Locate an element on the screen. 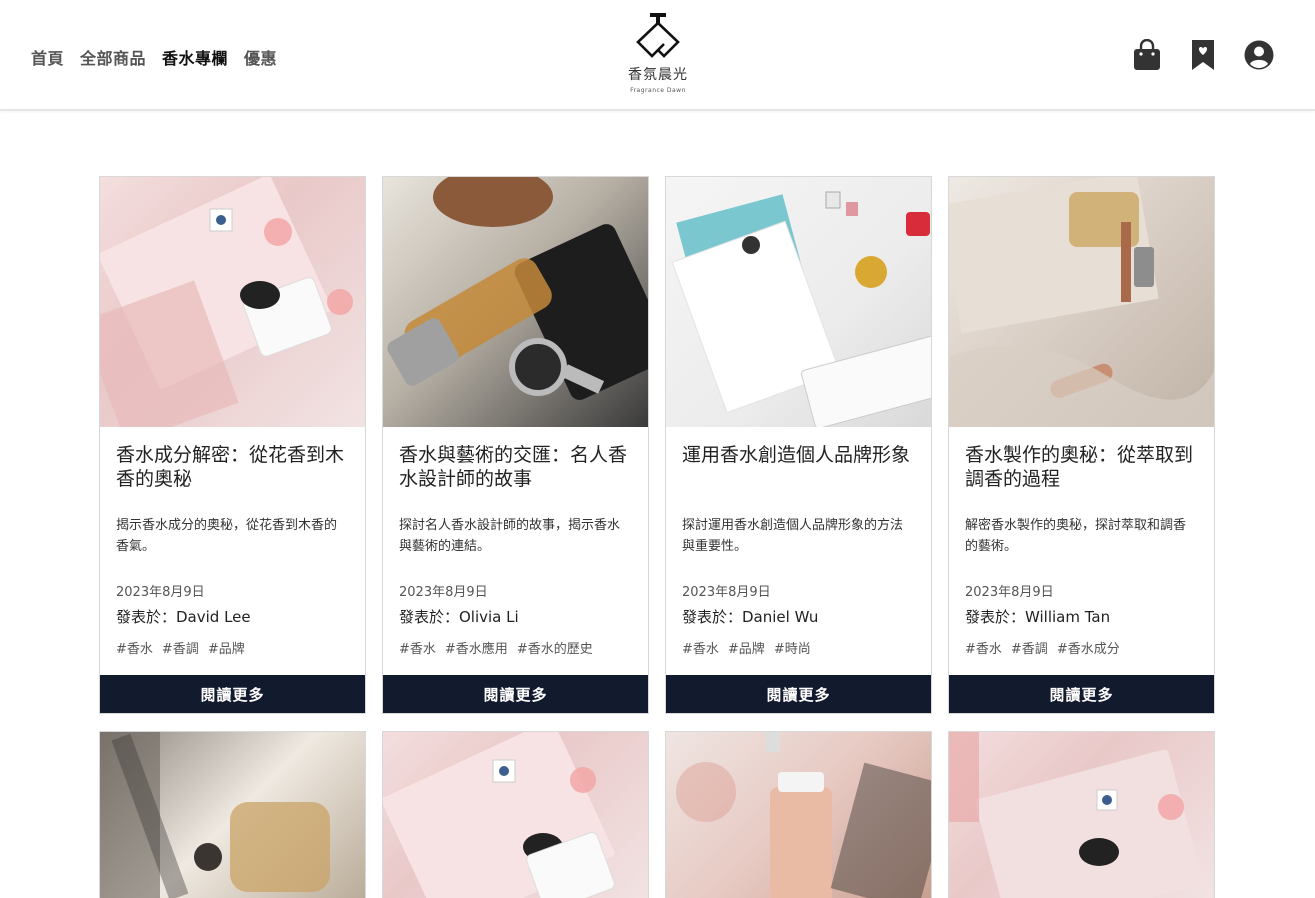 The image size is (1315, 898). nav-home: 首頁 is located at coordinates (47, 57).